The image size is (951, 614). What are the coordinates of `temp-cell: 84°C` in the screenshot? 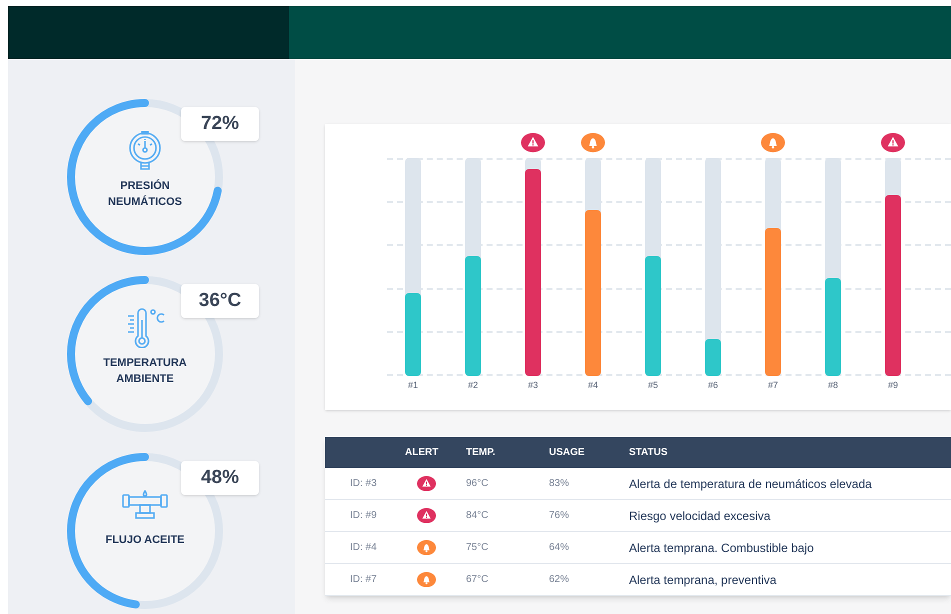 It's located at (477, 515).